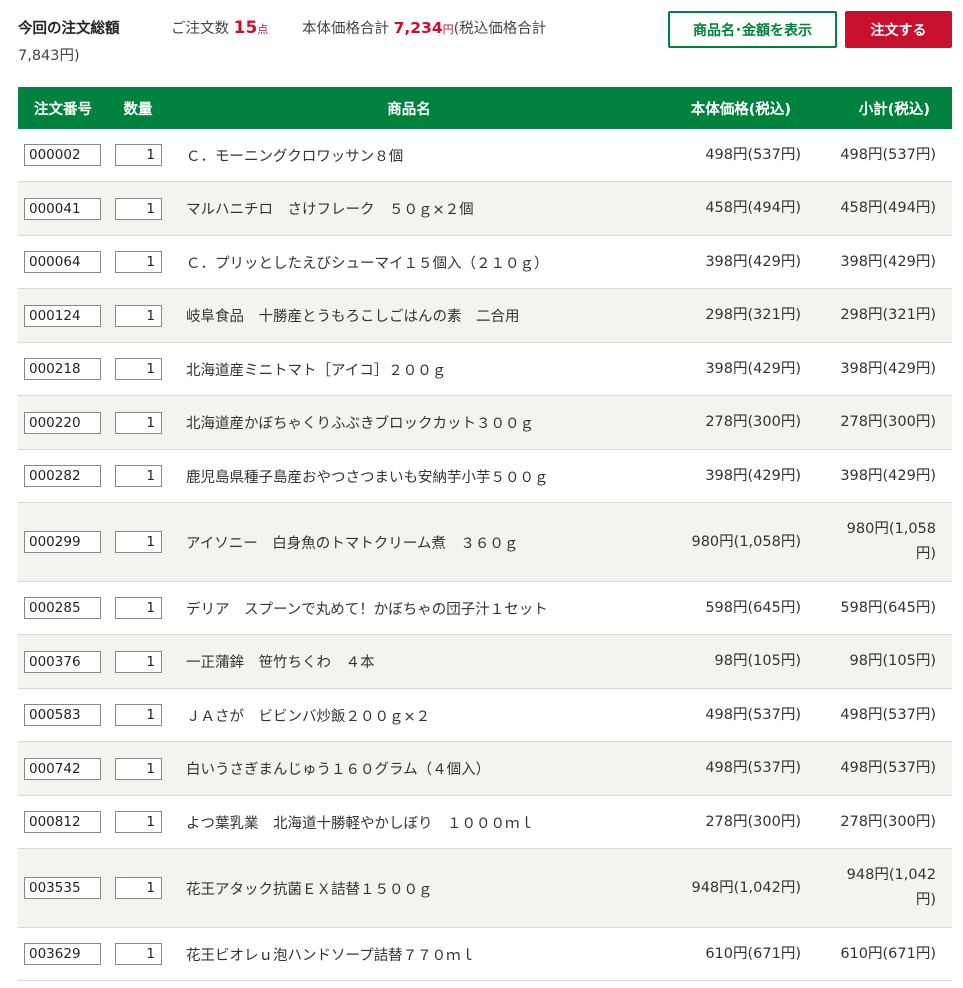 The image size is (963, 988). What do you see at coordinates (746, 887) in the screenshot?
I see `unit-price: 948円(1,042円)` at bounding box center [746, 887].